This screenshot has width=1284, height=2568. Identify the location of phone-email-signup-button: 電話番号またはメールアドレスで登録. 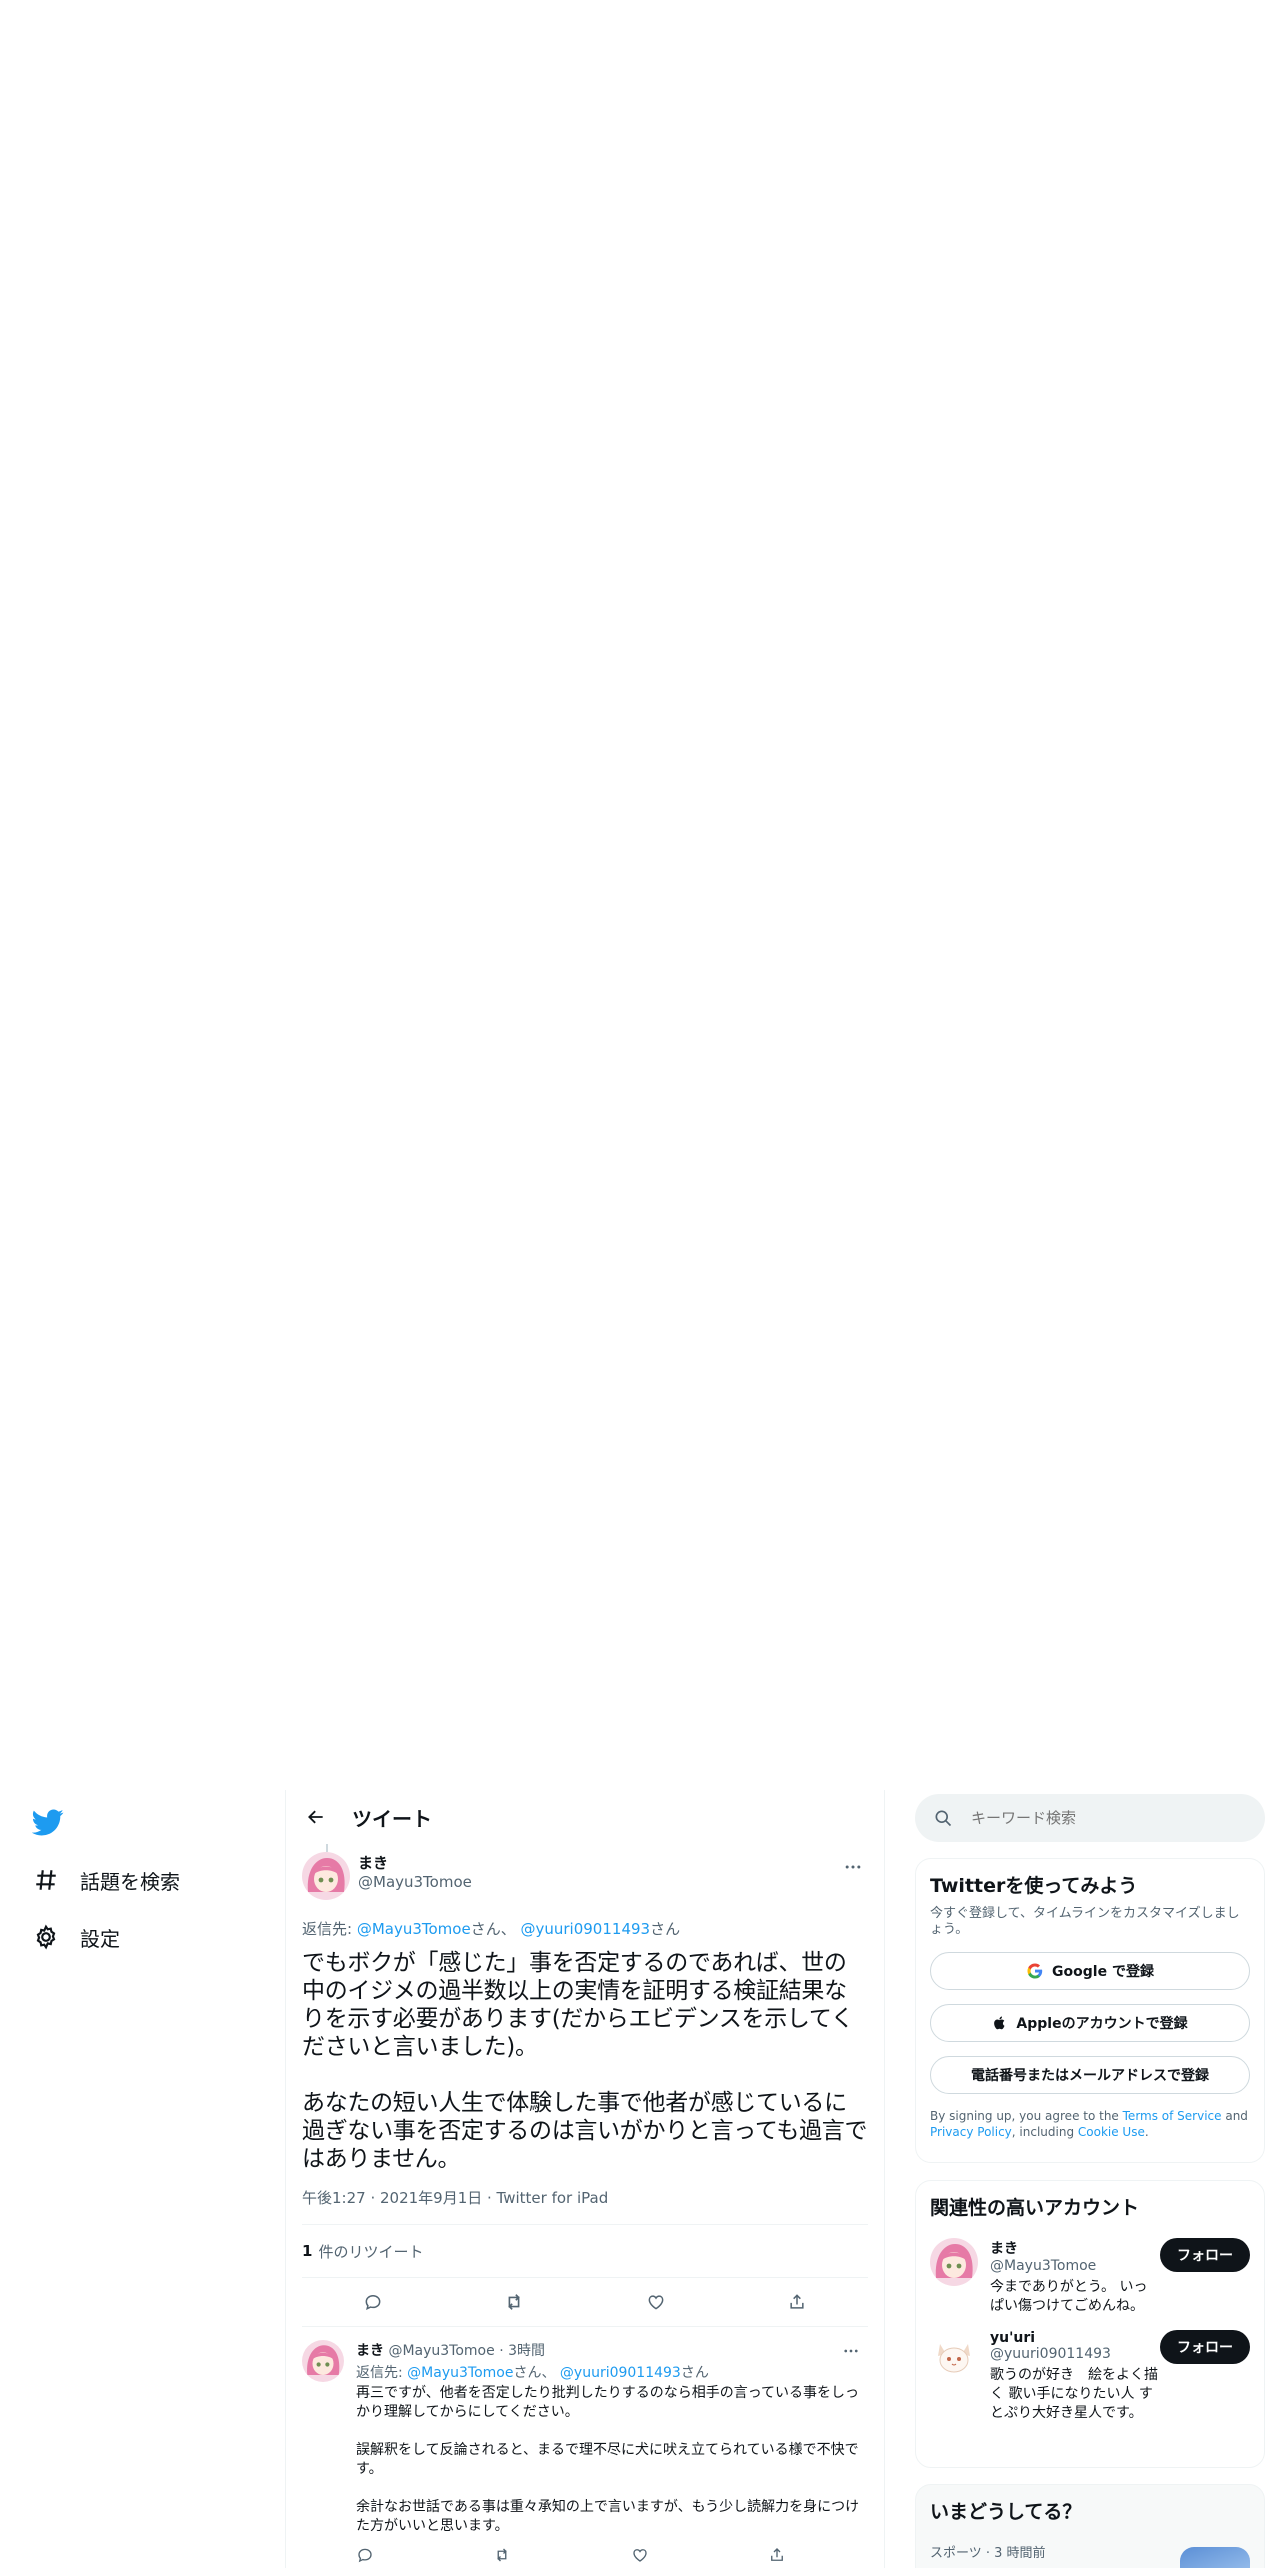
(1090, 2075).